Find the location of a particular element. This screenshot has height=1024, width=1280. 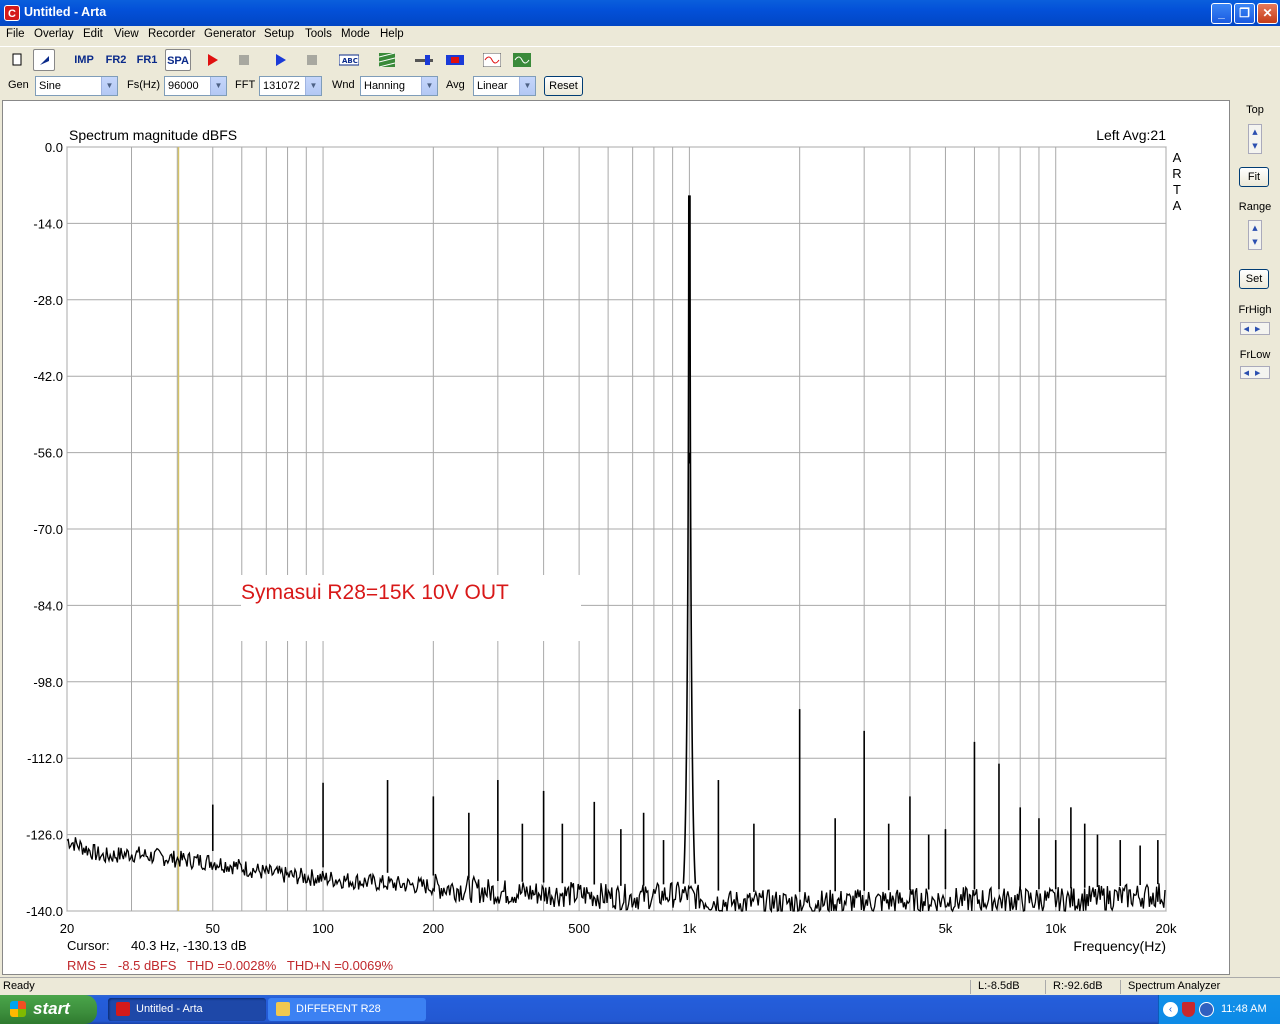

minimize-button: _ is located at coordinates (1221, 13).